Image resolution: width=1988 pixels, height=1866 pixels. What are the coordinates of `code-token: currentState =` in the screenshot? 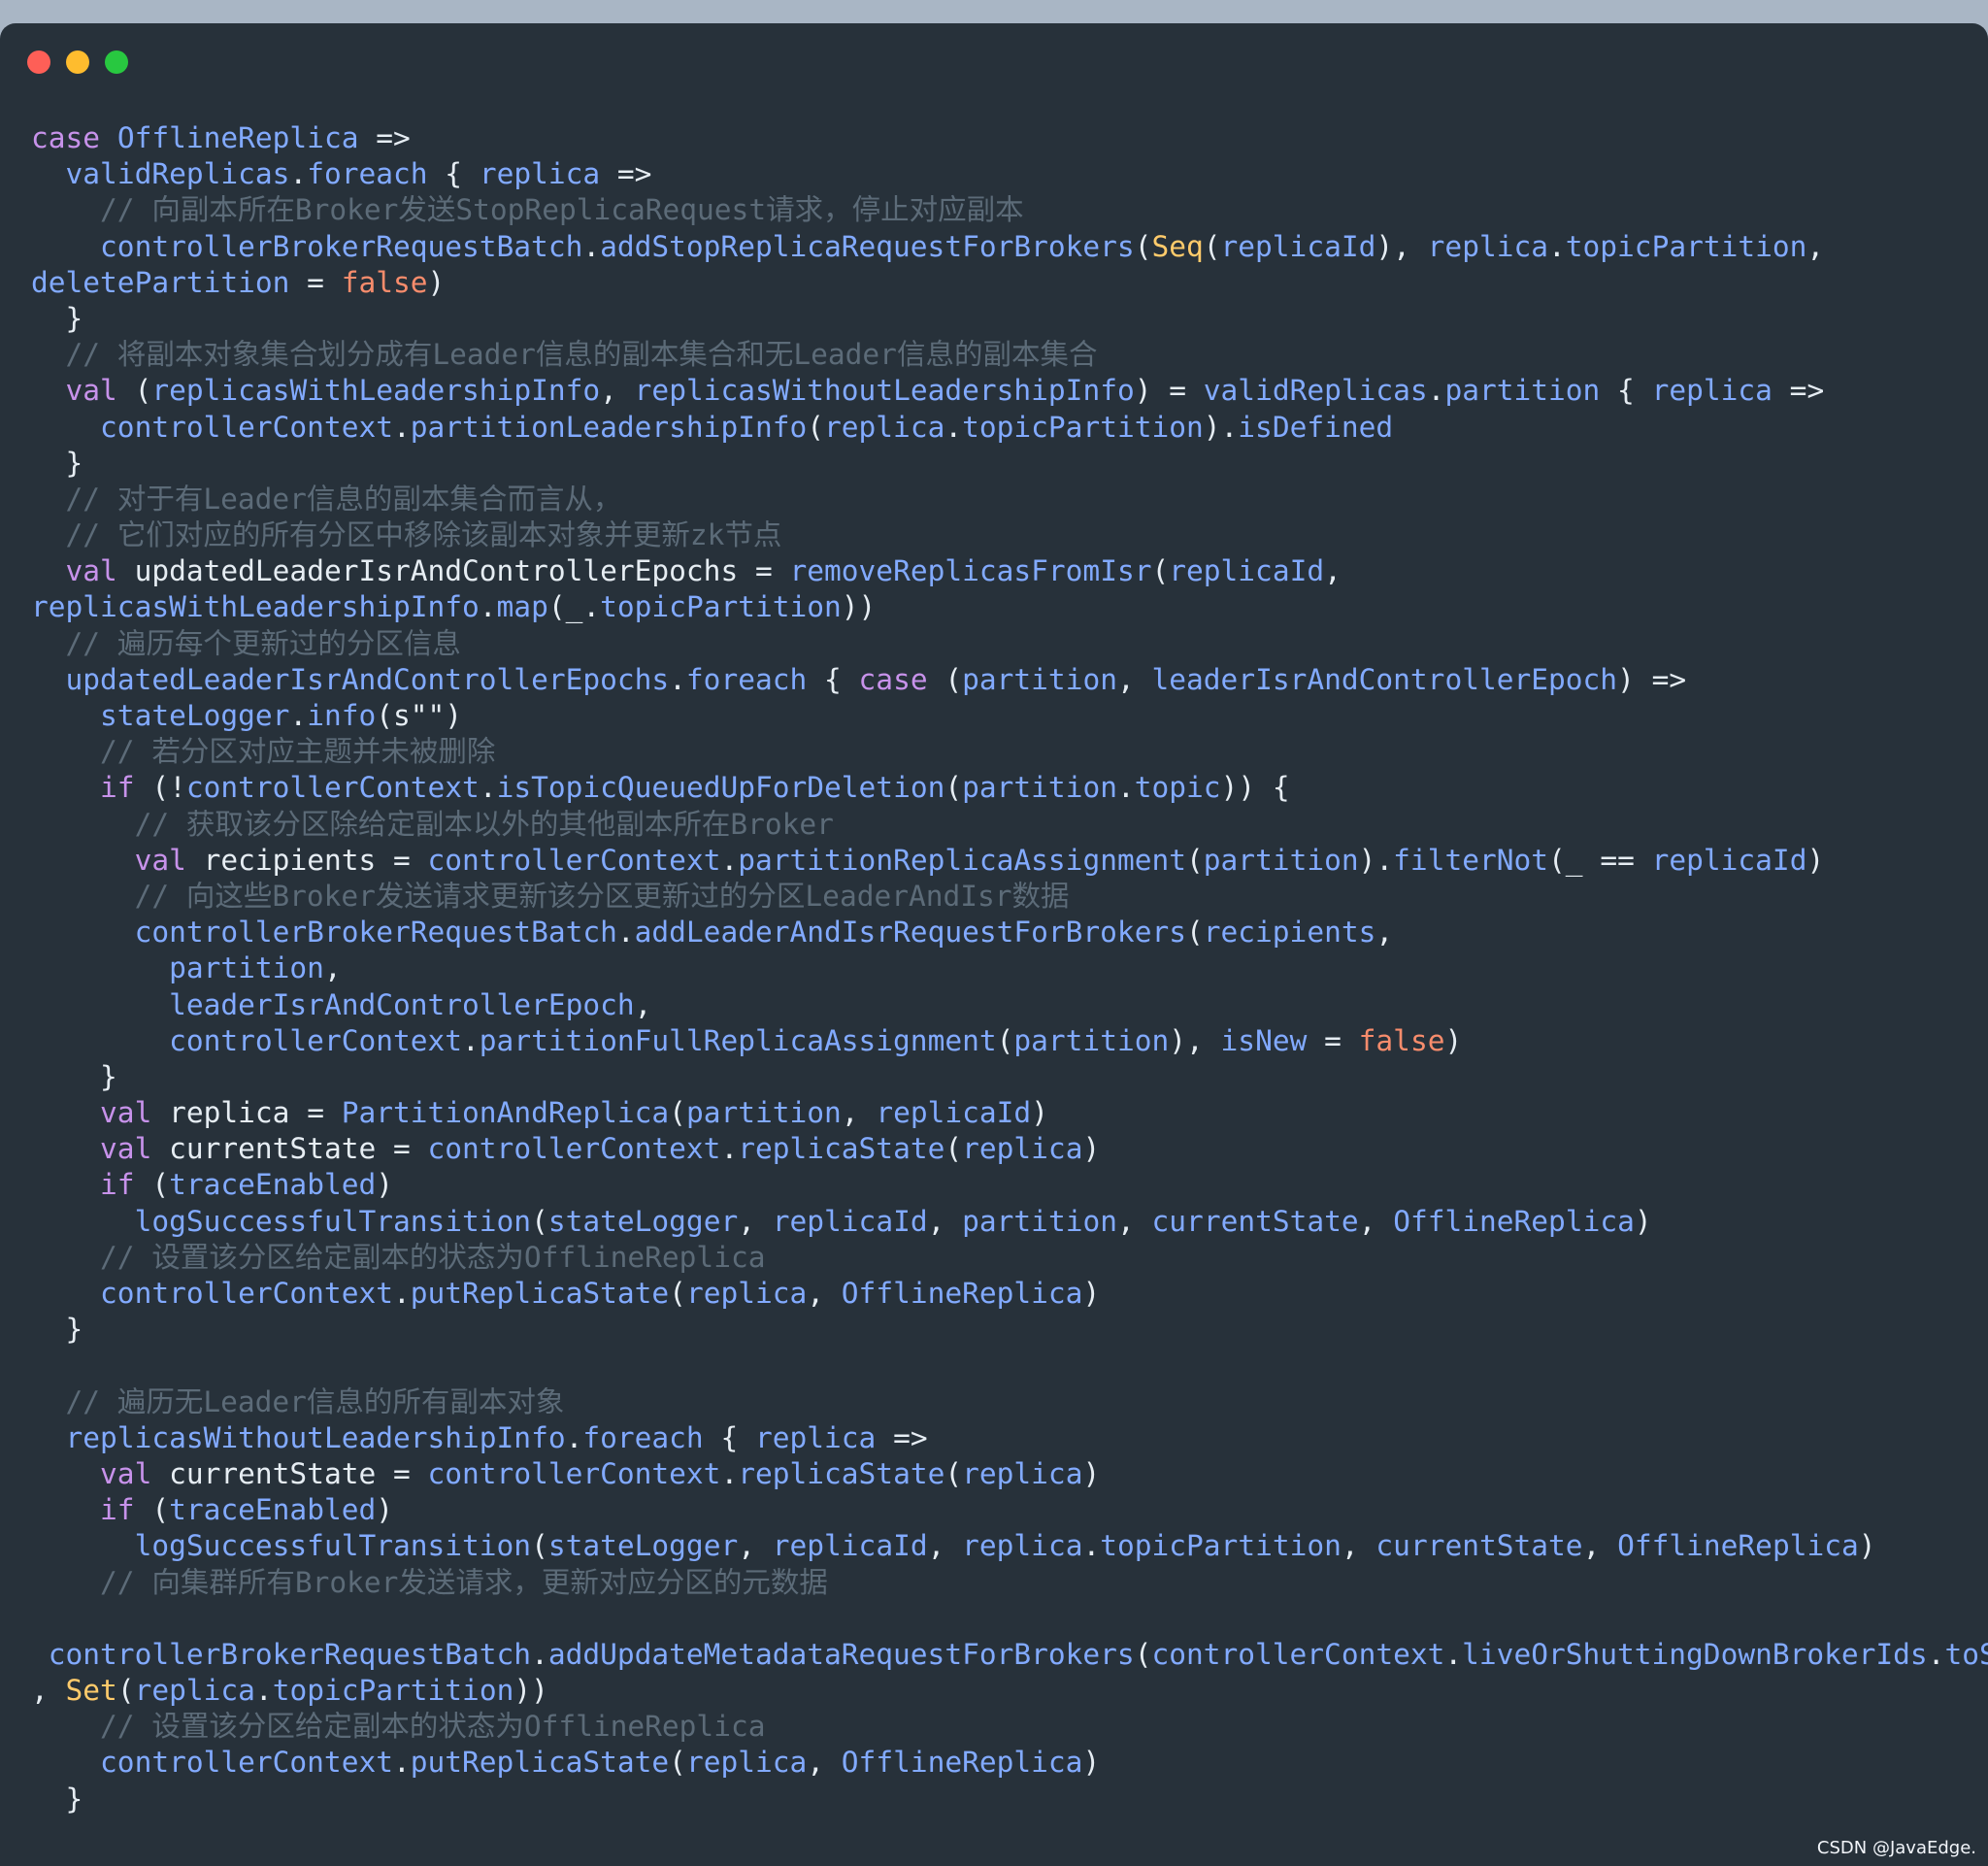 It's located at (290, 1473).